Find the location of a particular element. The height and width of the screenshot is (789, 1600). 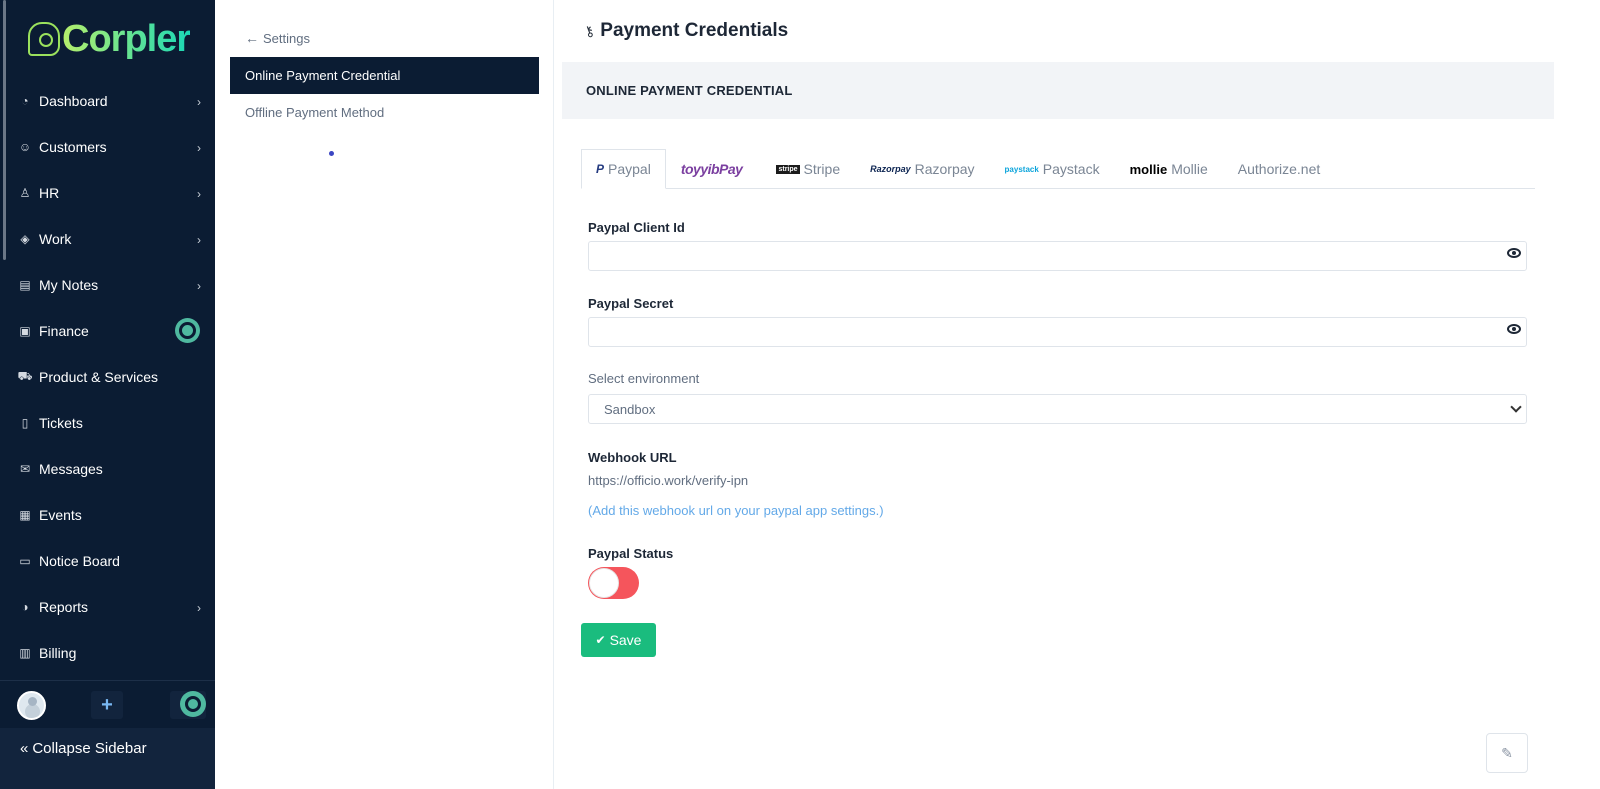

sidebar-item-label: Events is located at coordinates (60, 515).